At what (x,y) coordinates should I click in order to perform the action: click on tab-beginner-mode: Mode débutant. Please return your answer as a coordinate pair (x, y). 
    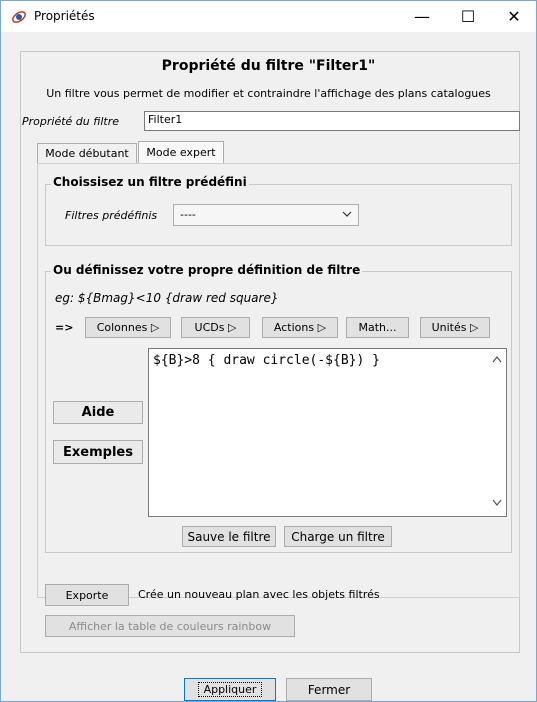
    Looking at the image, I should click on (87, 153).